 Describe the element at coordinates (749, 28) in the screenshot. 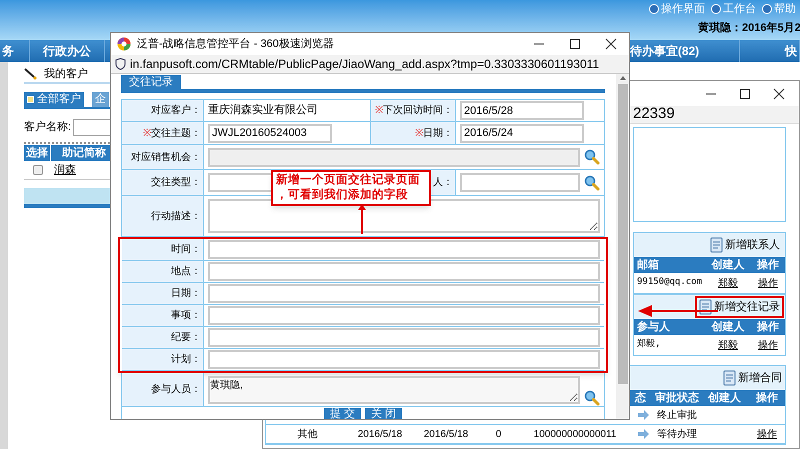

I see `user-date: 黄琪隐：2016年5月2` at that location.